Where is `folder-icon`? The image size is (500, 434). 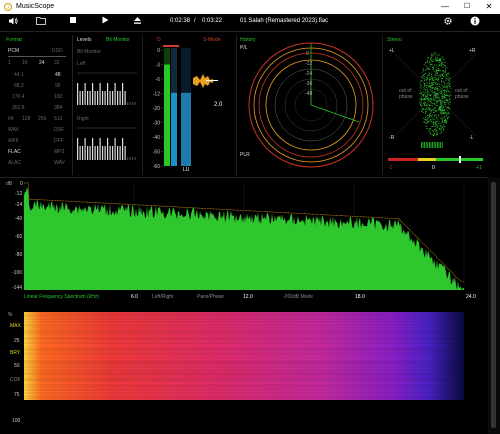
folder-icon is located at coordinates (41, 22).